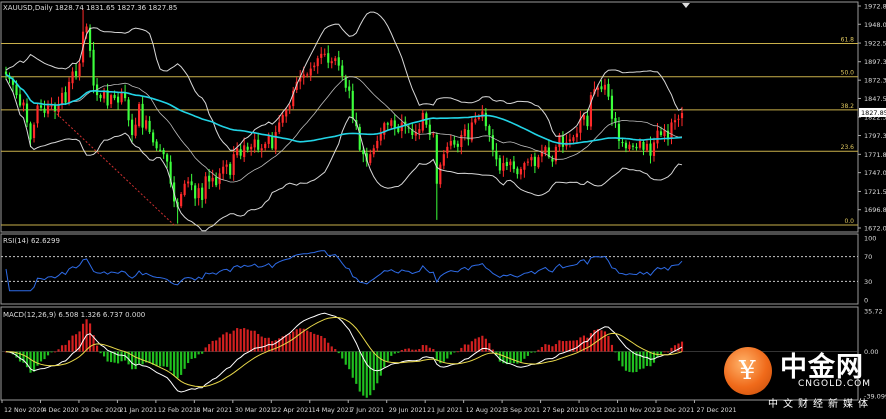  I want to click on price-axis-label: 1696.80, so click(875, 210).